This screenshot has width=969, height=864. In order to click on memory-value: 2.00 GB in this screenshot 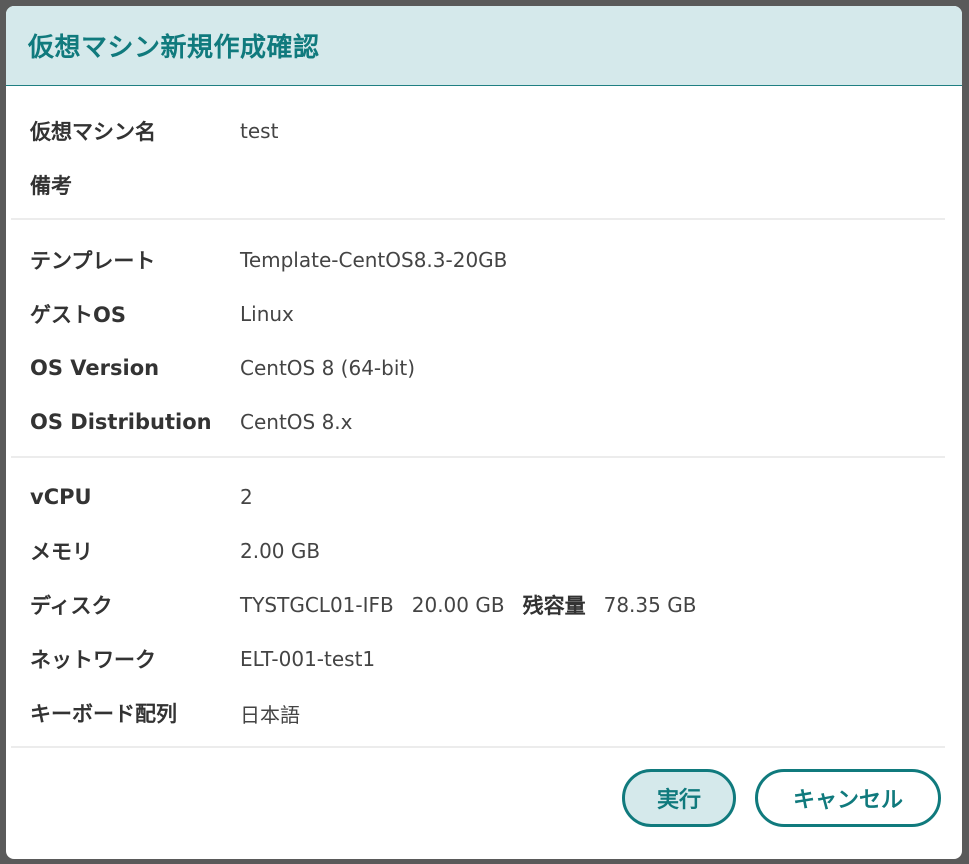, I will do `click(280, 551)`.